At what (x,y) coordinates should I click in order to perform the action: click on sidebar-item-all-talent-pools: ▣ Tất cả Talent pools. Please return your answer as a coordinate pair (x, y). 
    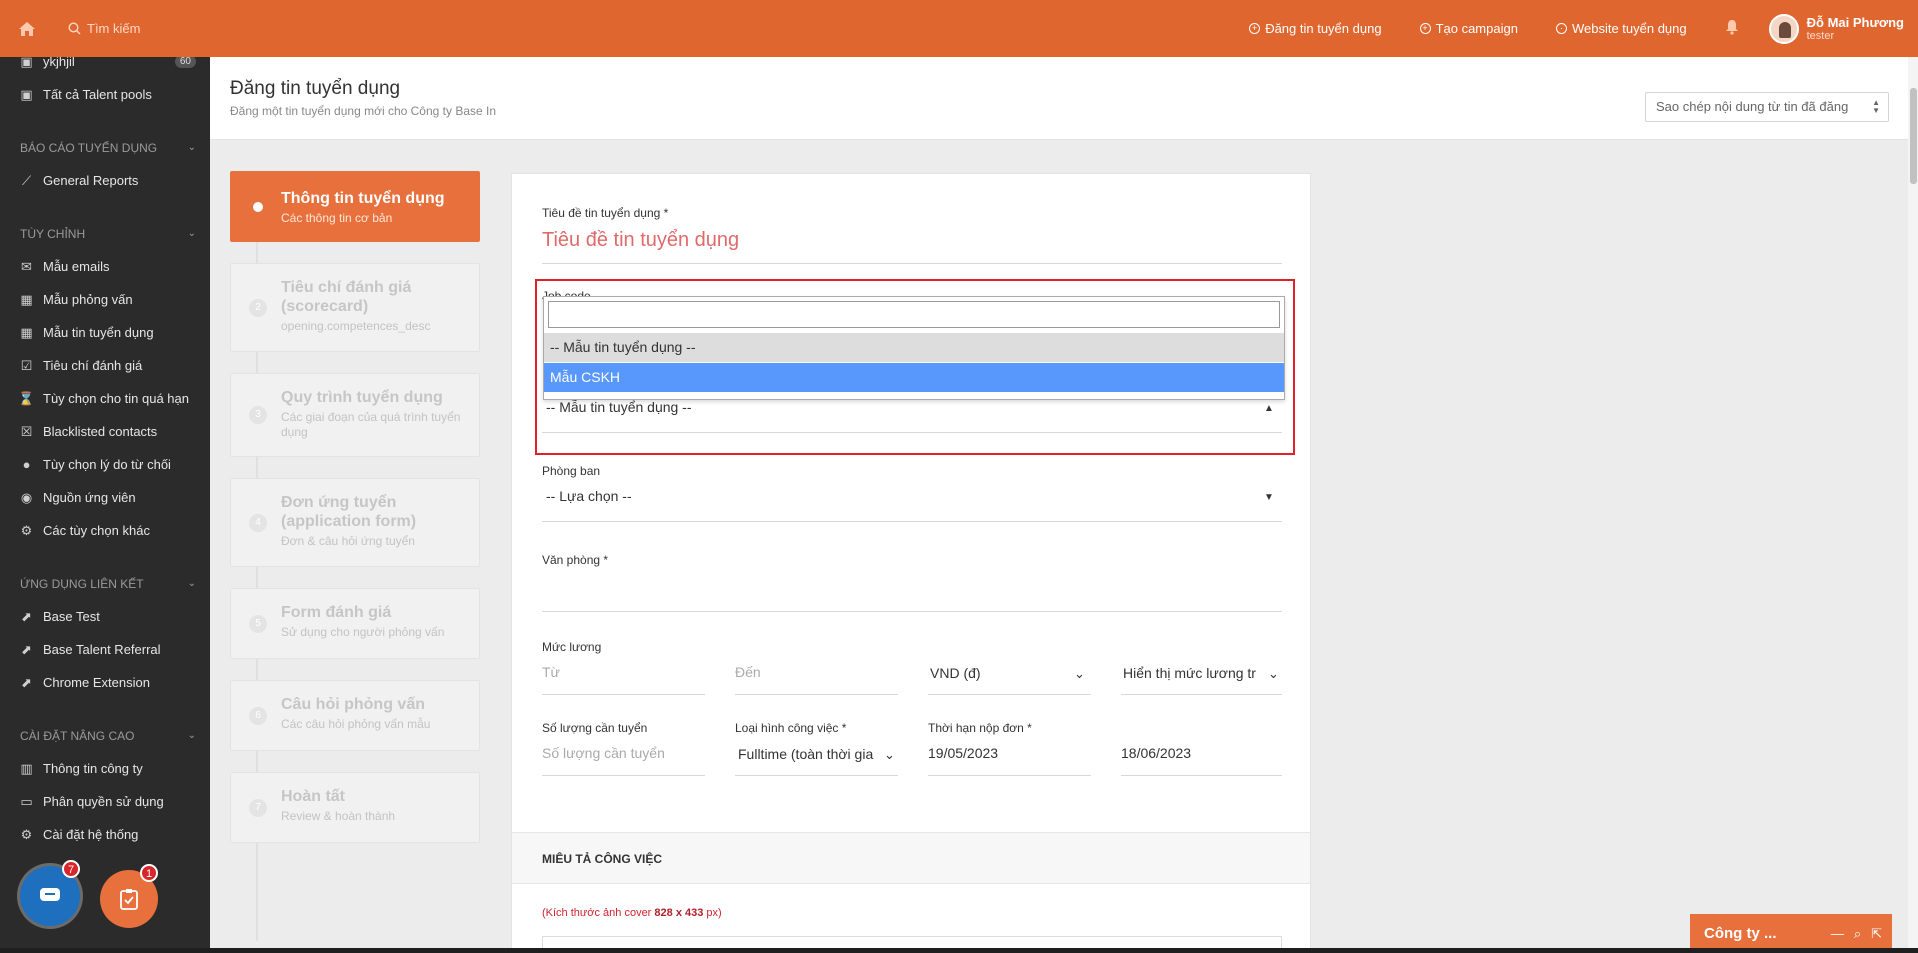
    Looking at the image, I should click on (105, 94).